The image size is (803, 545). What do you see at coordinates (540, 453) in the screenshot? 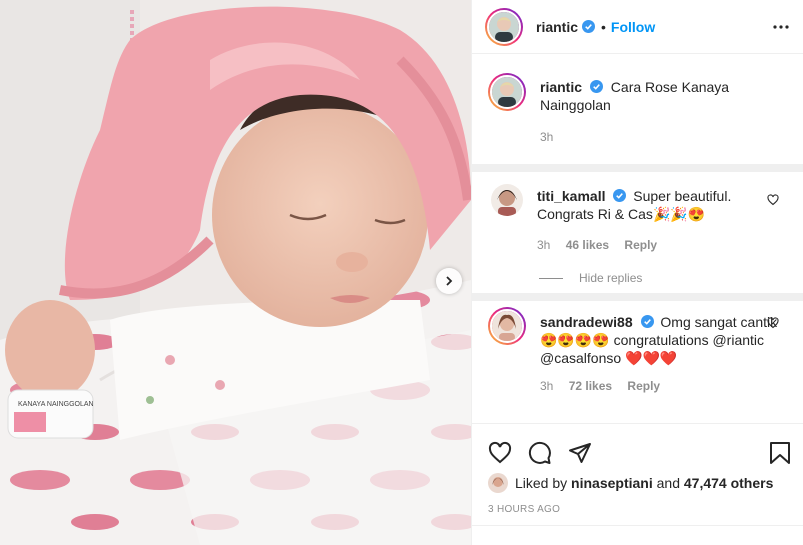
I see `comment-icon` at bounding box center [540, 453].